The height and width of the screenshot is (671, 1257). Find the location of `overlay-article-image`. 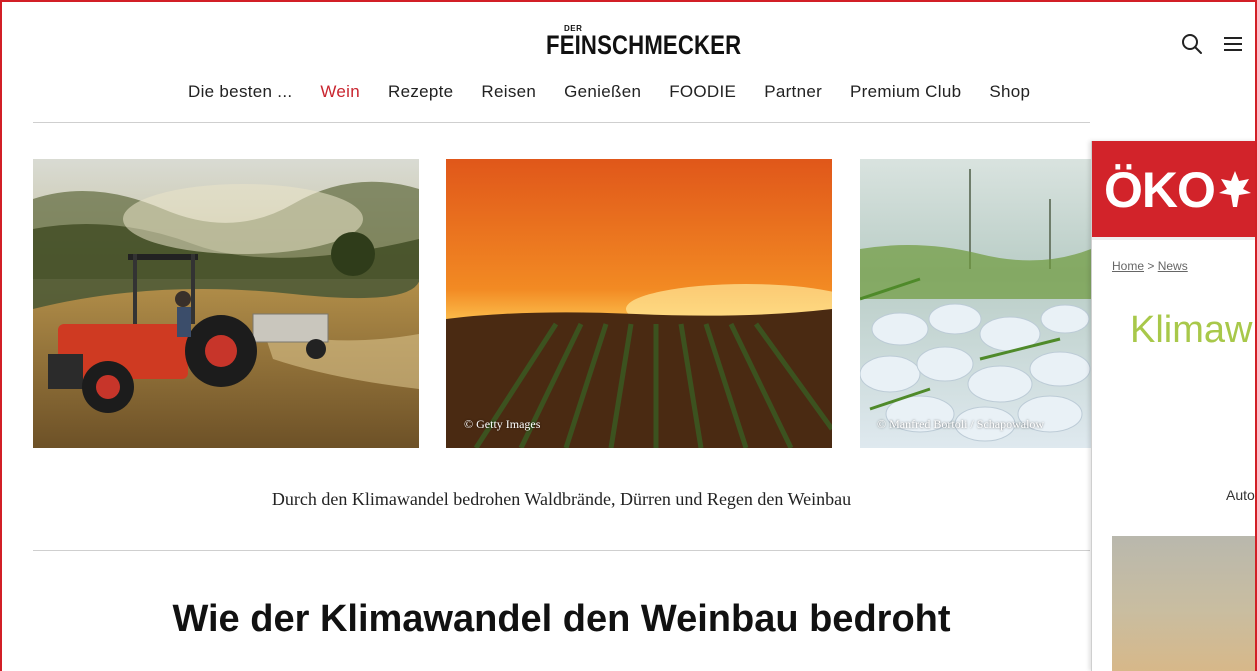

overlay-article-image is located at coordinates (1184, 603).